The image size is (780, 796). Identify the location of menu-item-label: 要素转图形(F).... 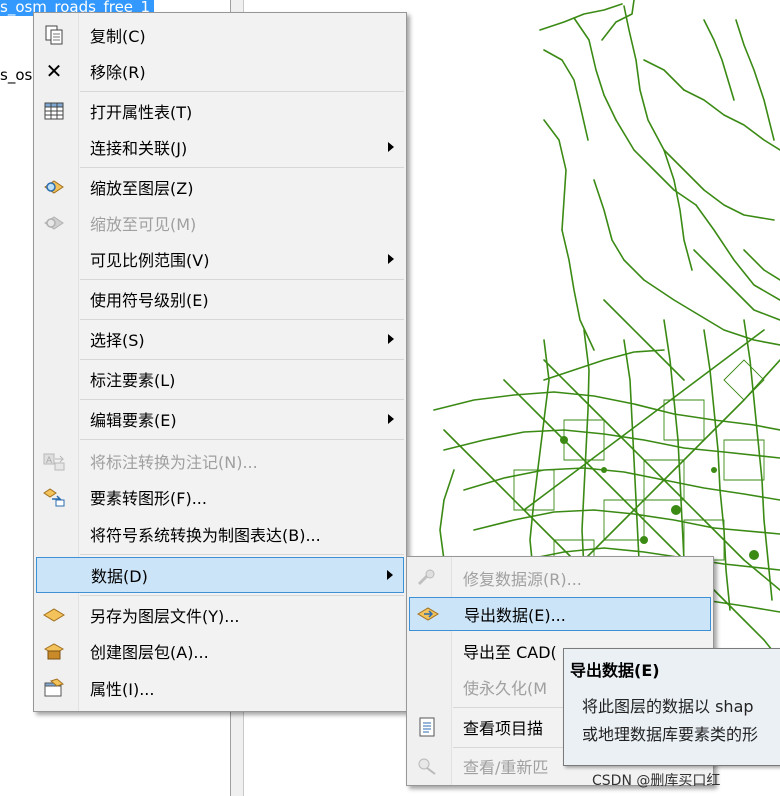
(148, 498).